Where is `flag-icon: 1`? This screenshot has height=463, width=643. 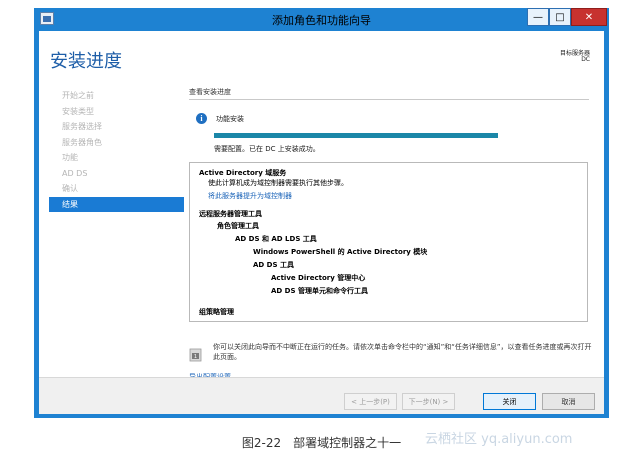
flag-icon: 1 is located at coordinates (195, 355).